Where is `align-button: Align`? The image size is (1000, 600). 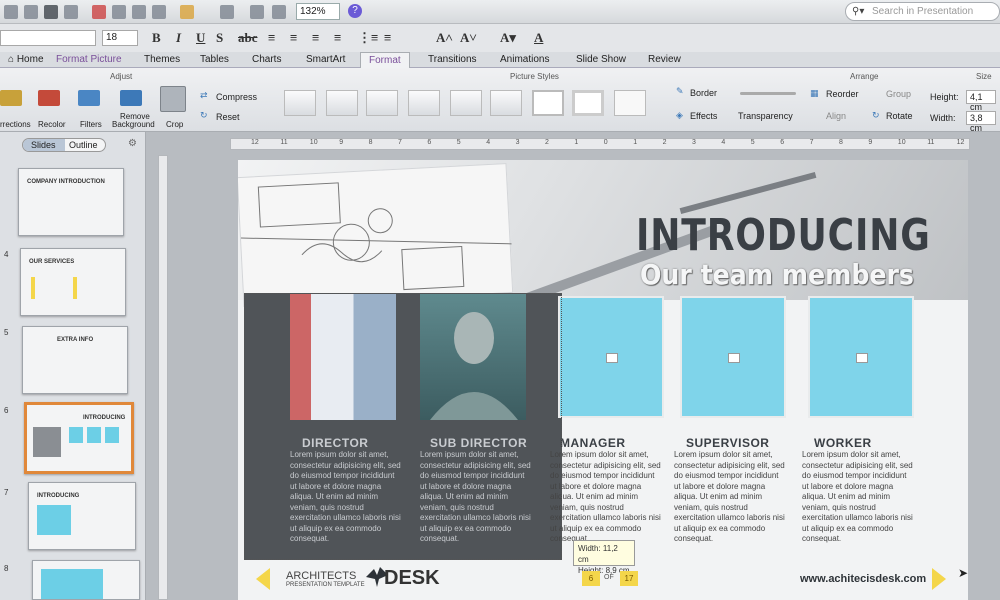 align-button: Align is located at coordinates (836, 116).